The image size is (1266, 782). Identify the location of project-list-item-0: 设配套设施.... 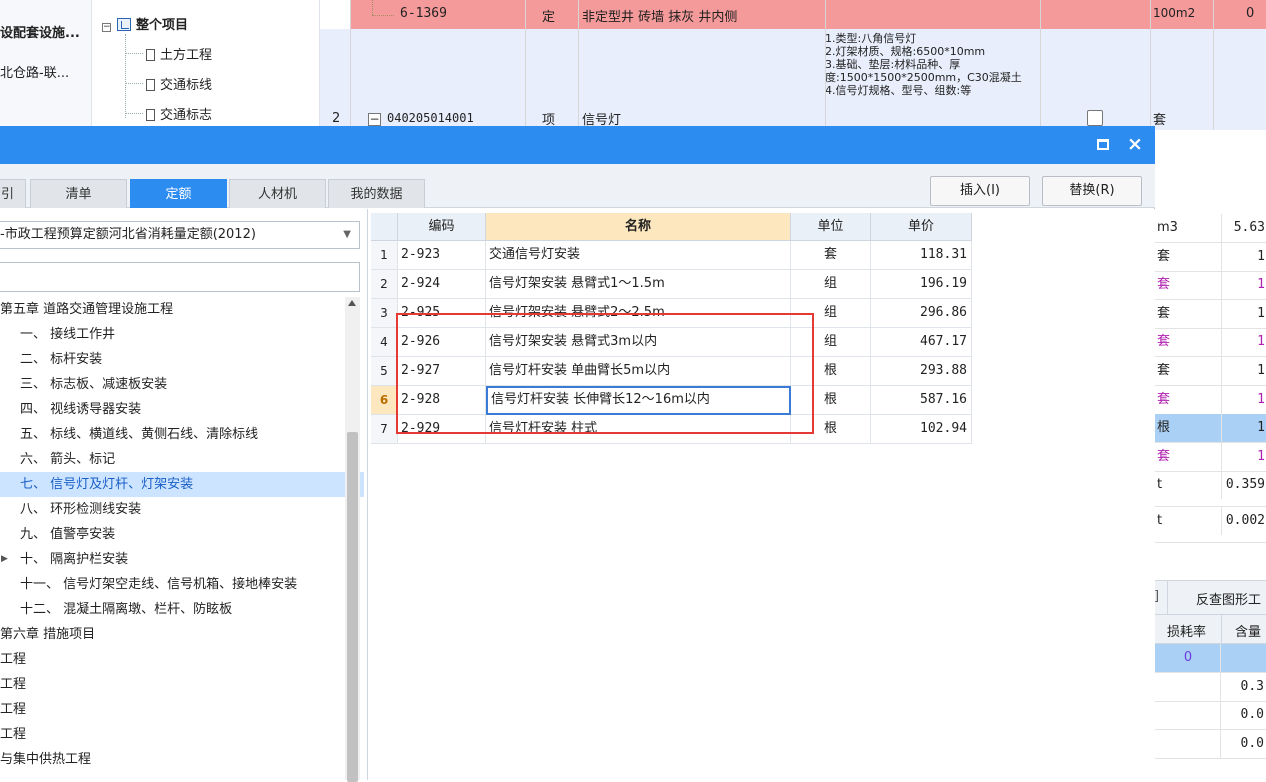
(40, 31).